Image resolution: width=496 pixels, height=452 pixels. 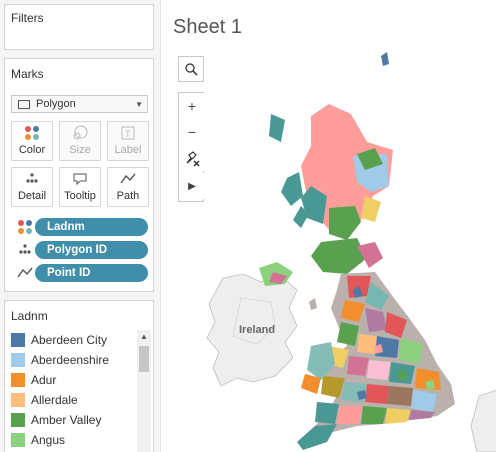 I want to click on color-label: Color, so click(x=32, y=150).